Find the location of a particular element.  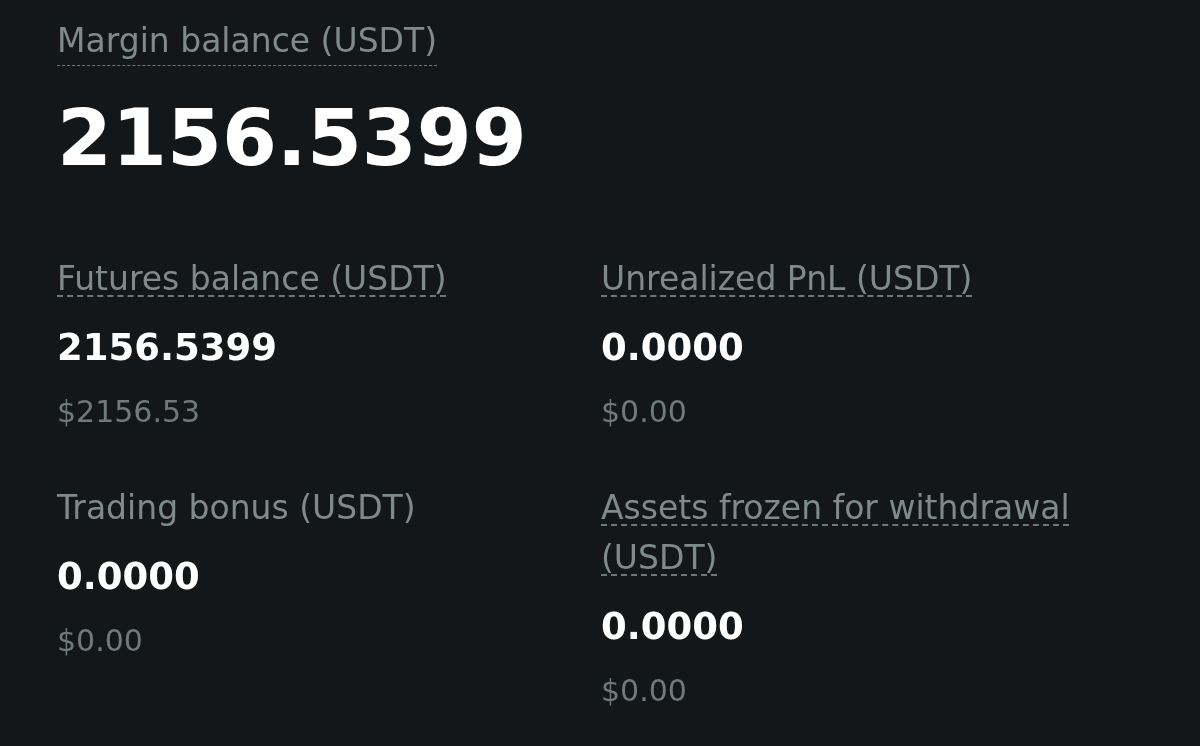

balance-label: Futures balance (USDT) is located at coordinates (252, 279).